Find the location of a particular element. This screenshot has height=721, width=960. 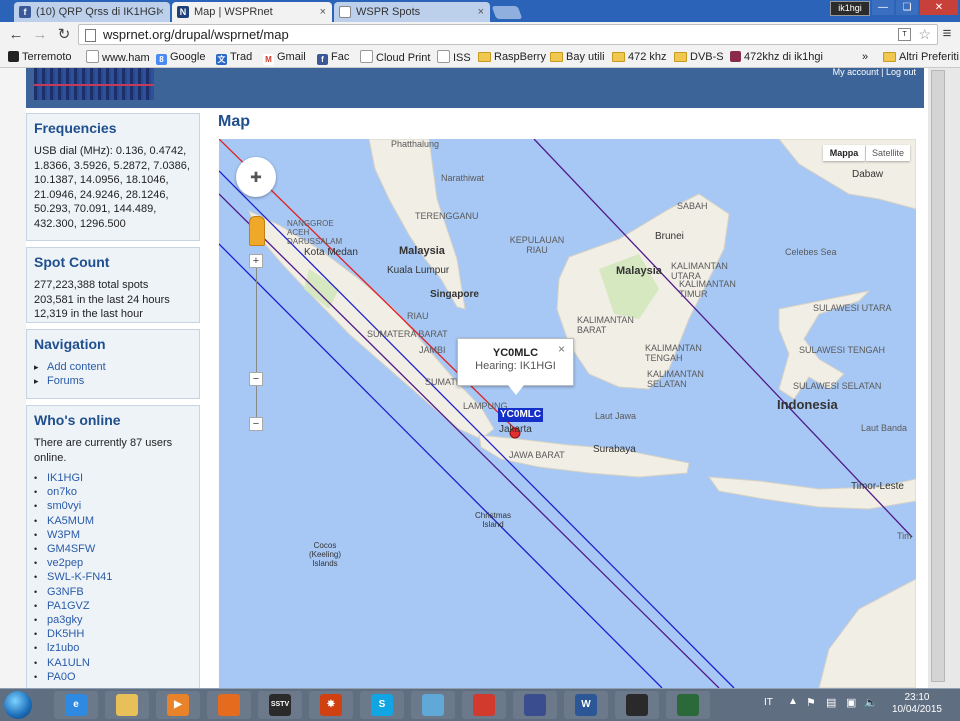

bookmark-bay-utili: Bay utili is located at coordinates (577, 57).